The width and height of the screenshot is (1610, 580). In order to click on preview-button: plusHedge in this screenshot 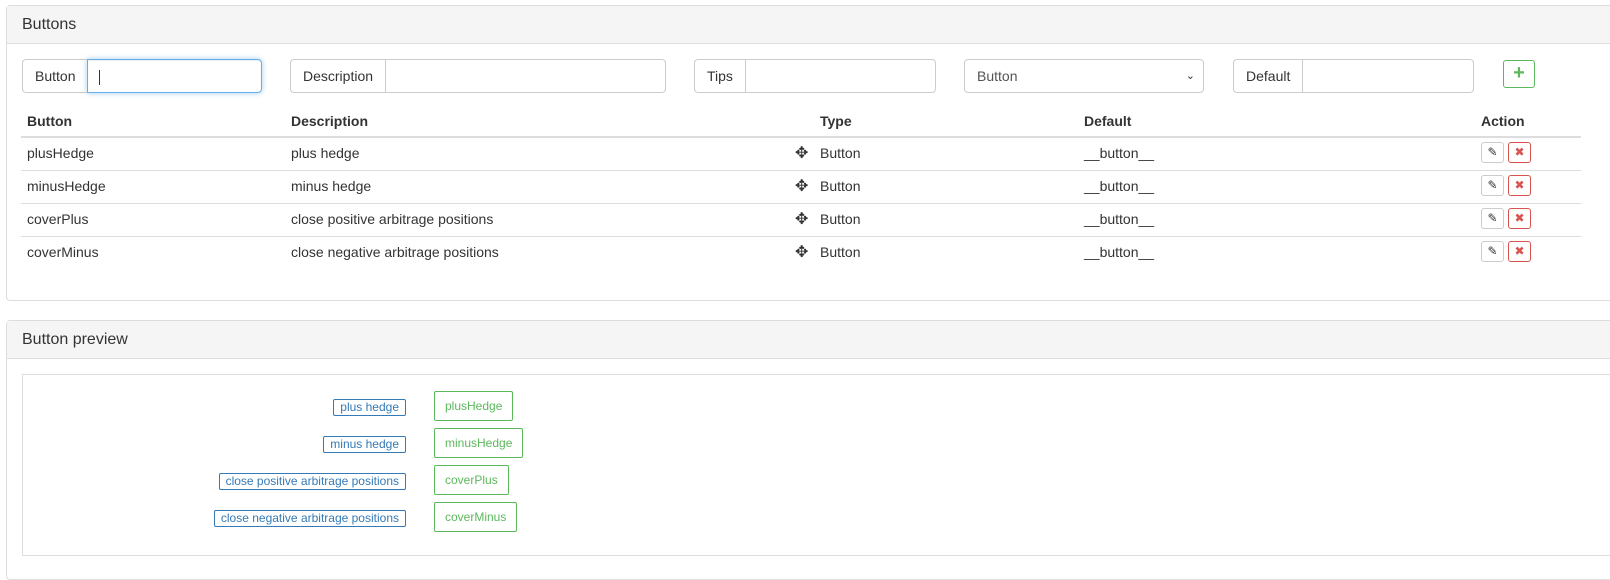, I will do `click(474, 406)`.